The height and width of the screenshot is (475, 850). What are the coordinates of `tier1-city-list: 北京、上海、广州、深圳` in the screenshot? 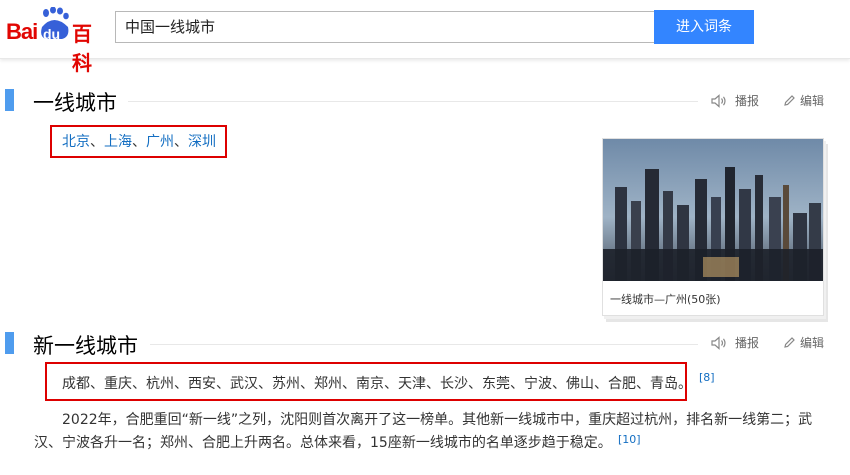 It's located at (139, 142).